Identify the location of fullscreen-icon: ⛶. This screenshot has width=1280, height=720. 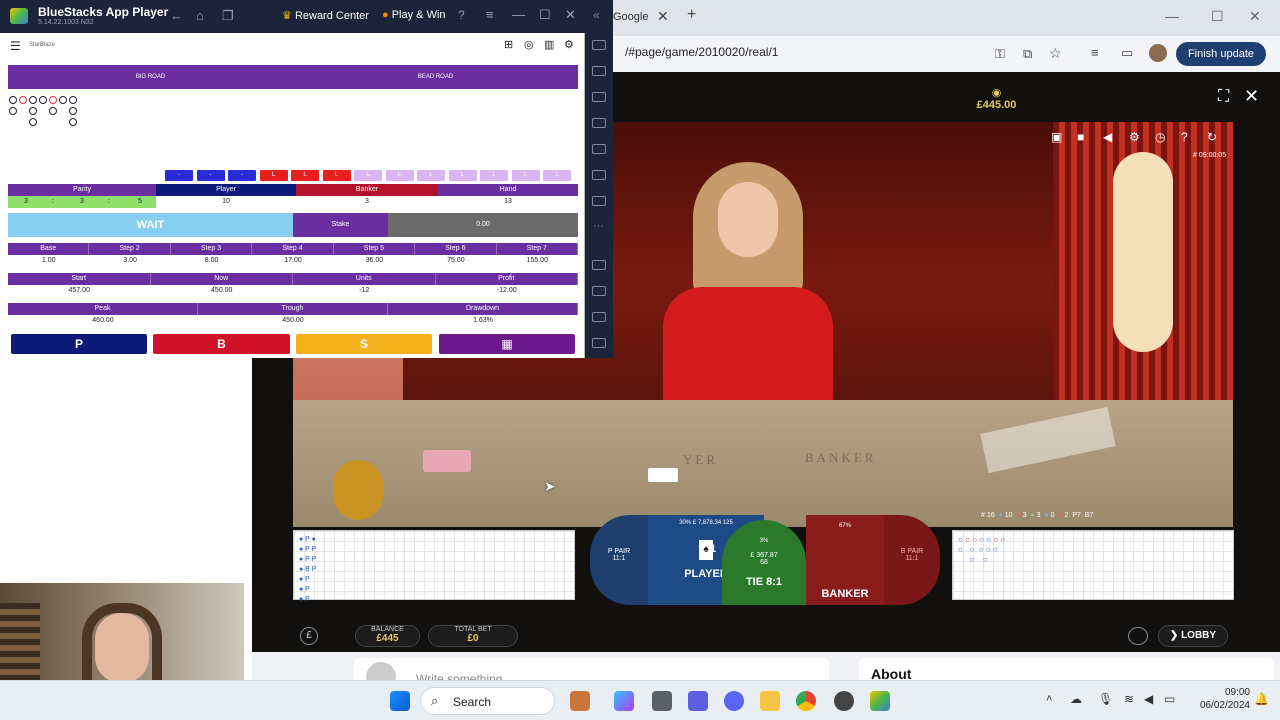
(1223, 97).